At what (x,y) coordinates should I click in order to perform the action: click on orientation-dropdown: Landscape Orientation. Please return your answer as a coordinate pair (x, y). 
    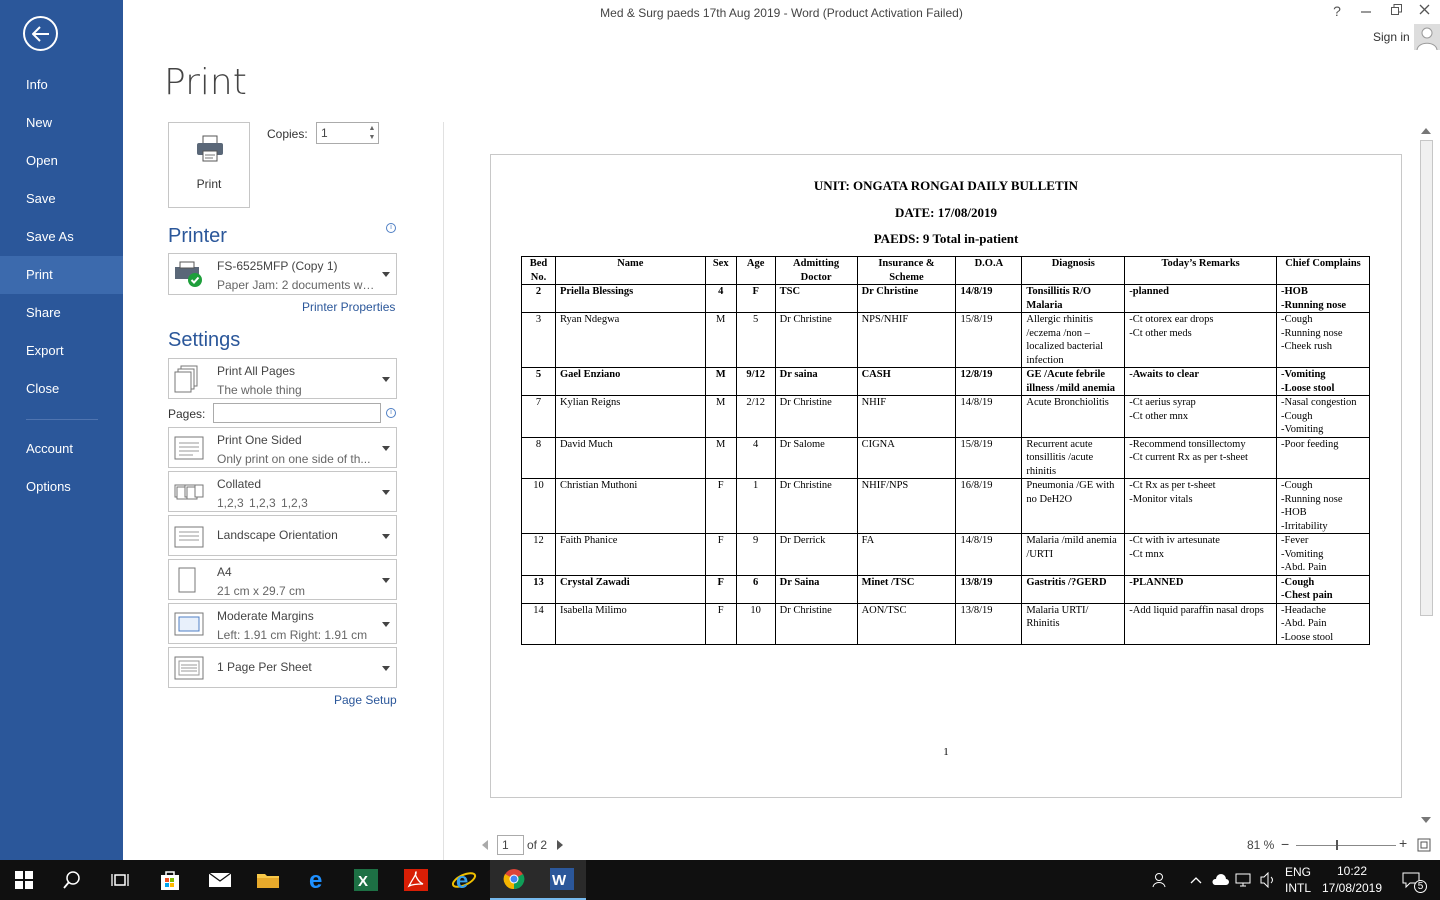
    Looking at the image, I should click on (282, 535).